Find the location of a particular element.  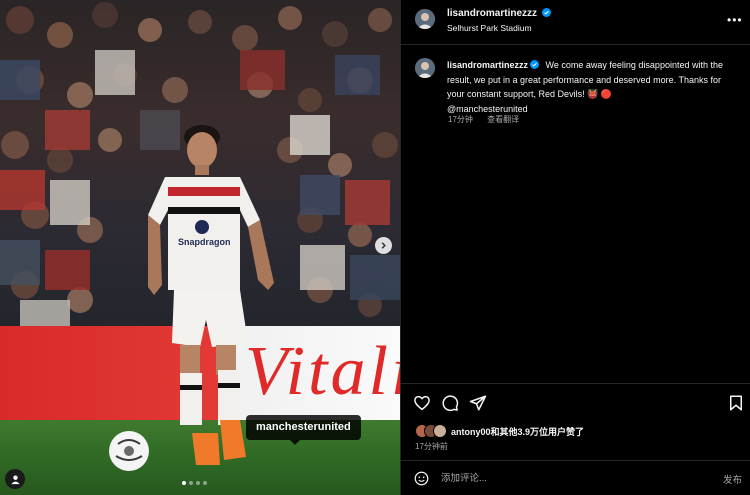

caption-username: lisandromartinezzz is located at coordinates (493, 65).